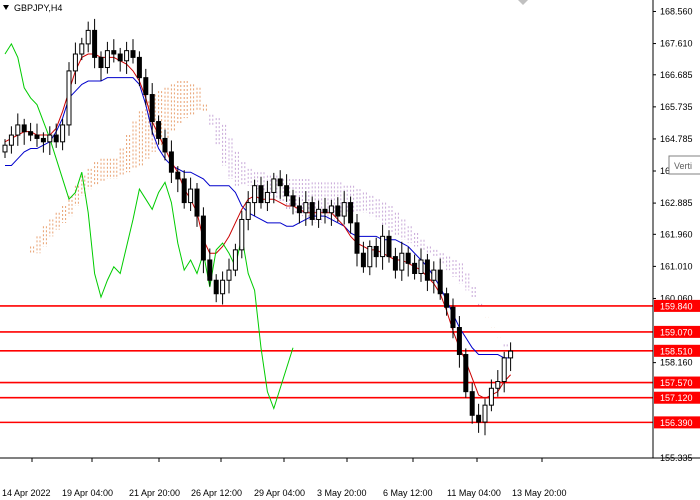 This screenshot has height=500, width=700. I want to click on price-tick-label: 161.960, so click(676, 234).